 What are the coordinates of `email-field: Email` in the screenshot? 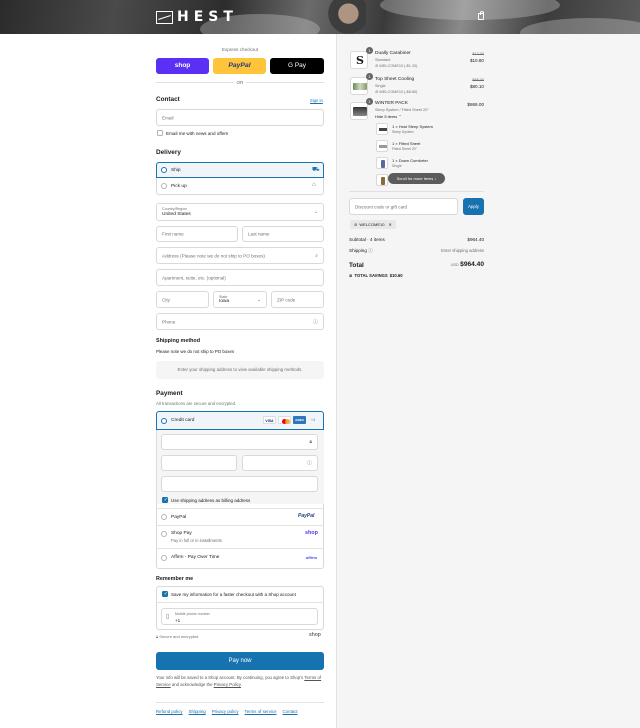 It's located at (240, 117).